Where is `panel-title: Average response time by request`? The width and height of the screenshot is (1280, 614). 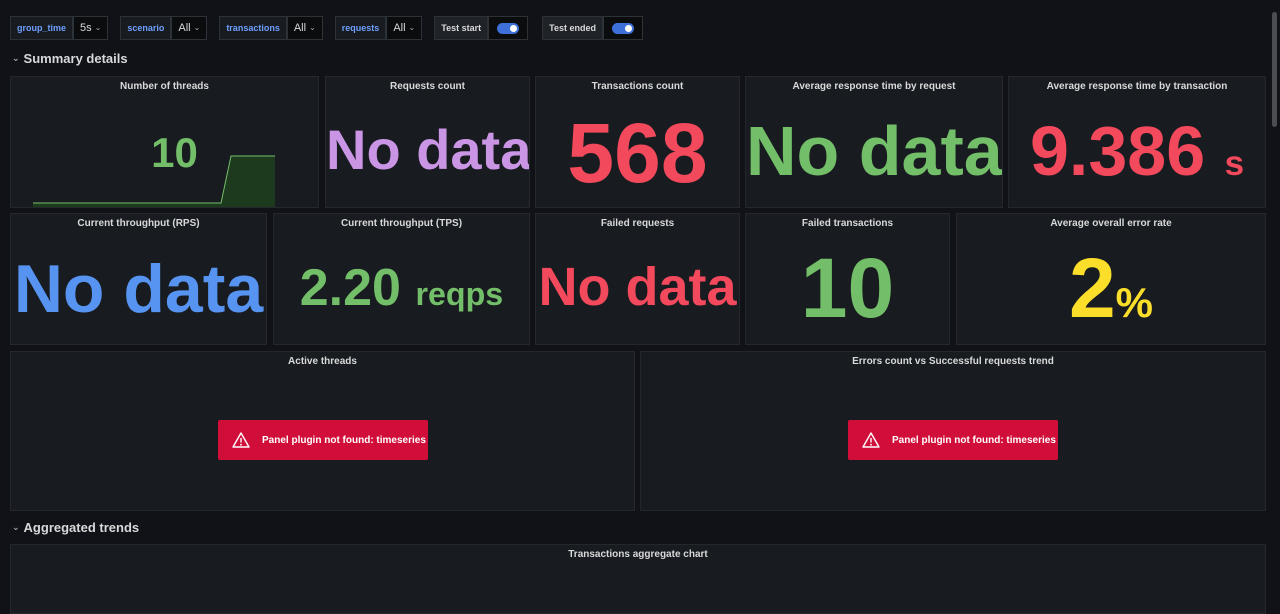 panel-title: Average response time by request is located at coordinates (874, 86).